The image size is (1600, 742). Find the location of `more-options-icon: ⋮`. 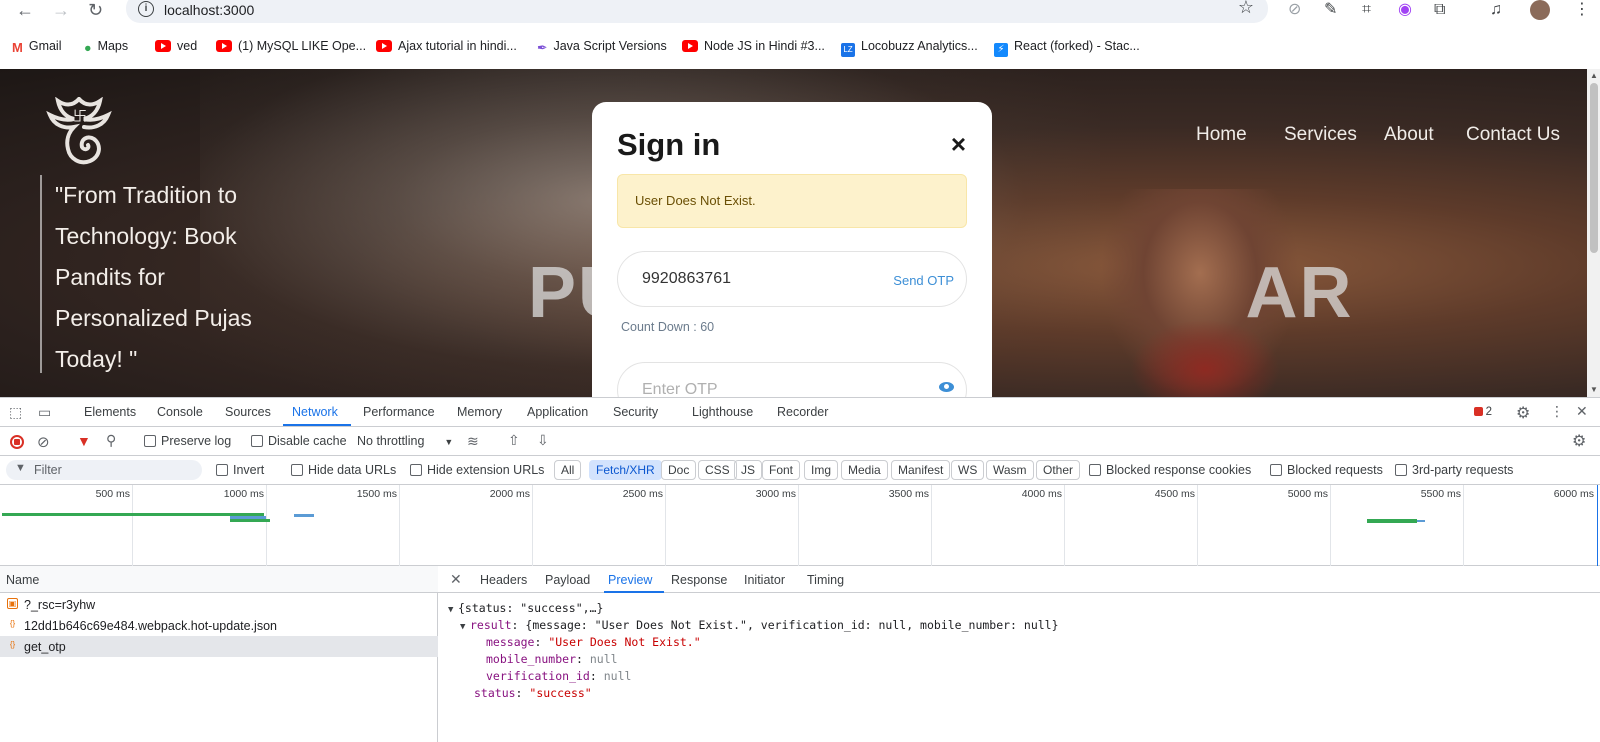

more-options-icon: ⋮ is located at coordinates (1557, 411).